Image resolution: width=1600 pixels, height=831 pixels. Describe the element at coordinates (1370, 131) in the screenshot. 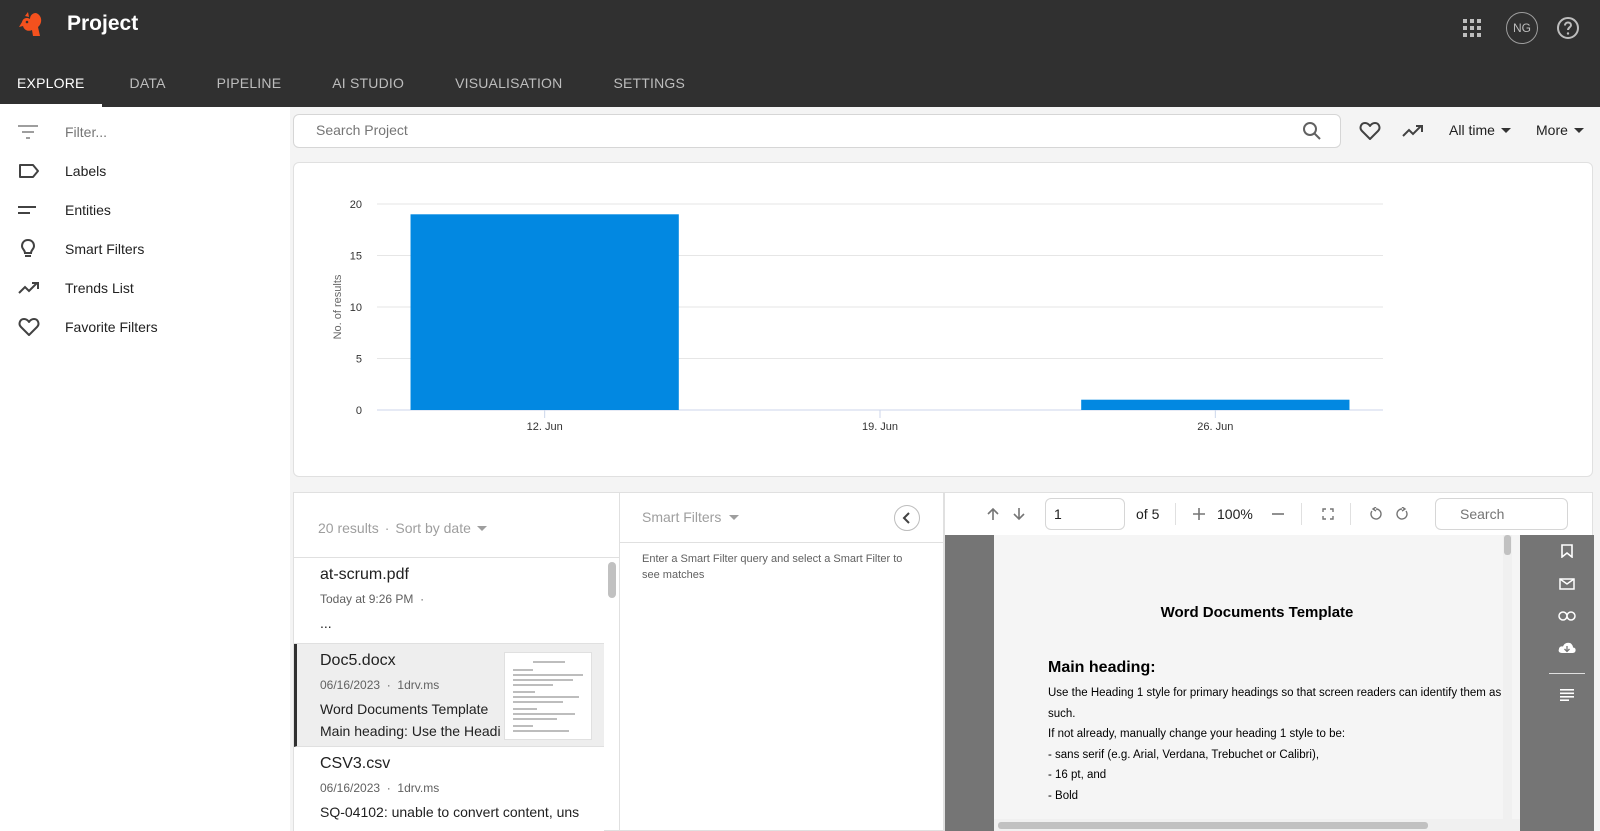

I see `favorite-heart-icon` at that location.